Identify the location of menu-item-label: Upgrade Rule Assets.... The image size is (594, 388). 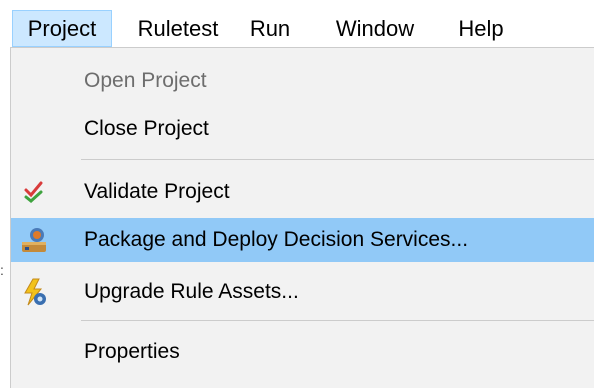
(191, 291).